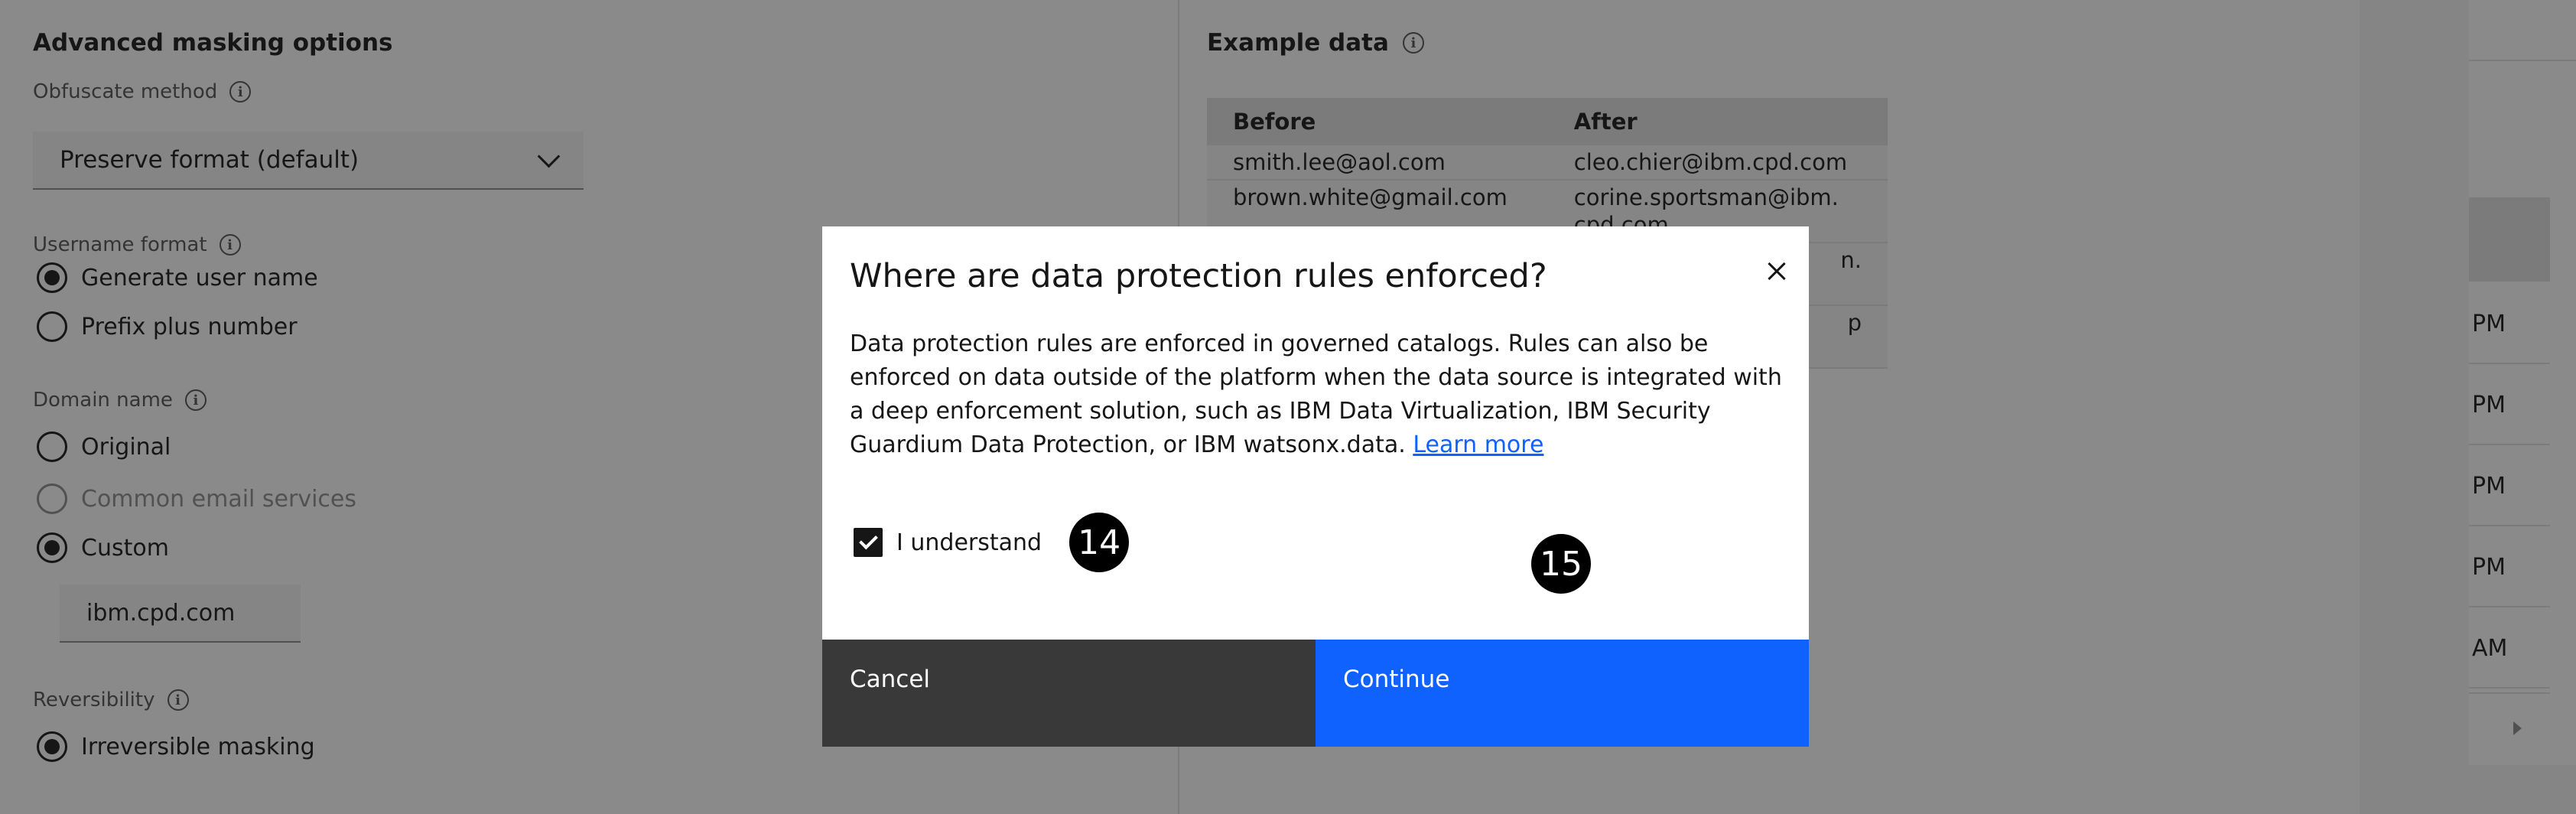 The height and width of the screenshot is (814, 2576). I want to click on checkbox-label: I understand, so click(969, 542).